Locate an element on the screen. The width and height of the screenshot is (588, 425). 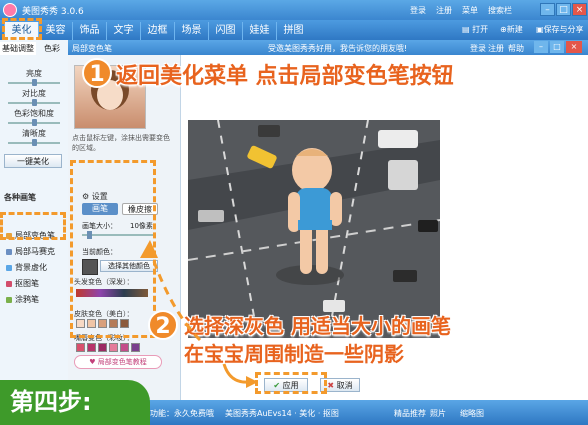
status-middle: 美图秀秀AuEvs14 · 美化 · 抠图 is located at coordinates (282, 413).